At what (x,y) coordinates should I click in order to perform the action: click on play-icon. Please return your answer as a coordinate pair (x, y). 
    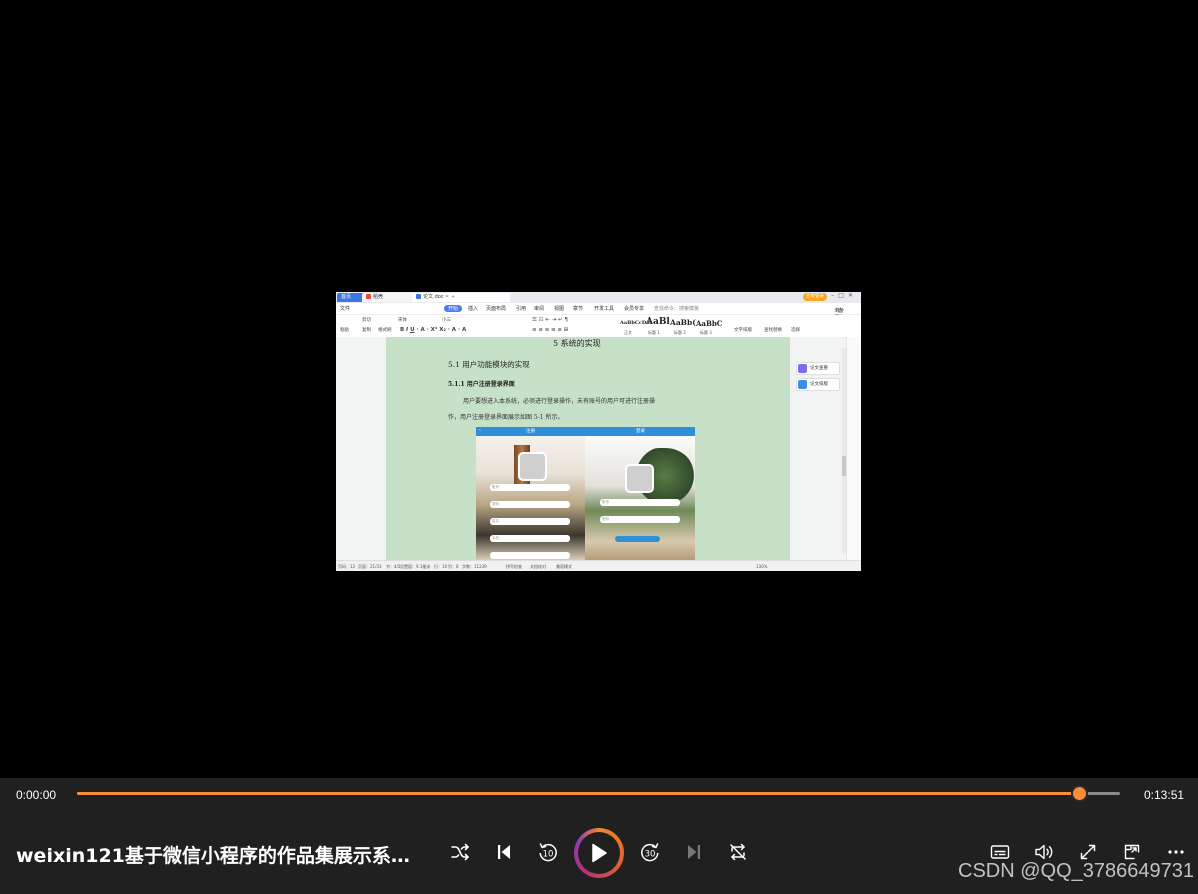
    Looking at the image, I should click on (599, 853).